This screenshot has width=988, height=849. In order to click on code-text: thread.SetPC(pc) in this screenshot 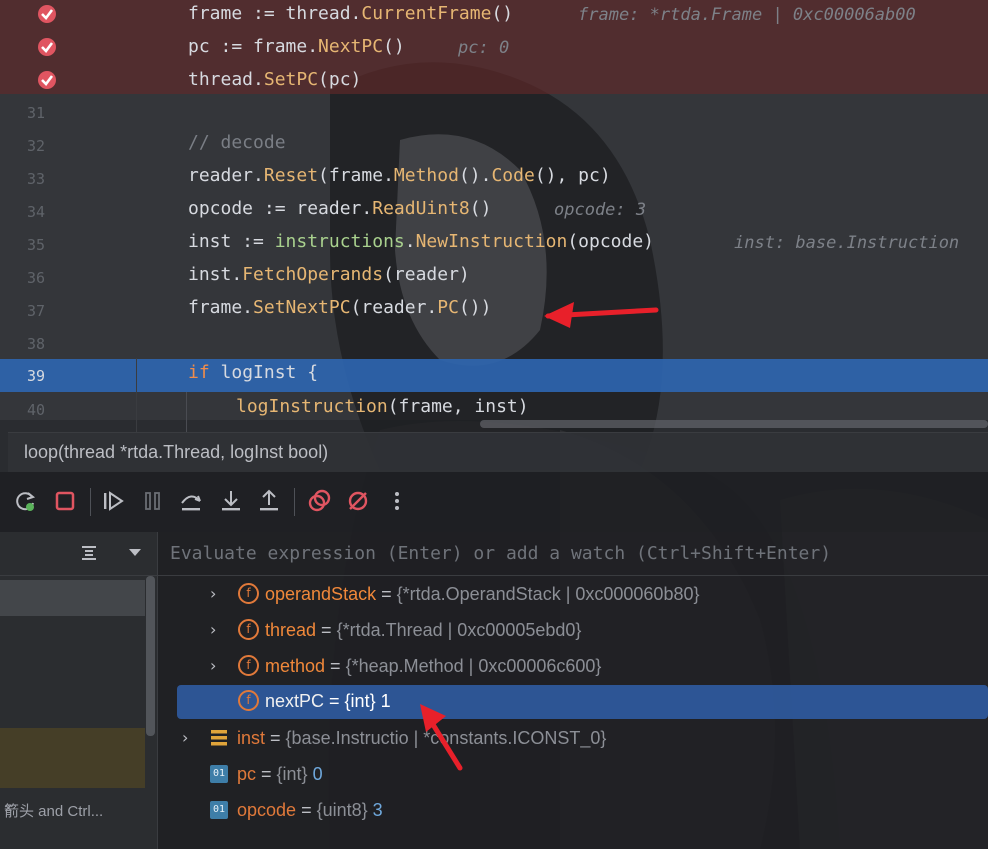, I will do `click(275, 79)`.